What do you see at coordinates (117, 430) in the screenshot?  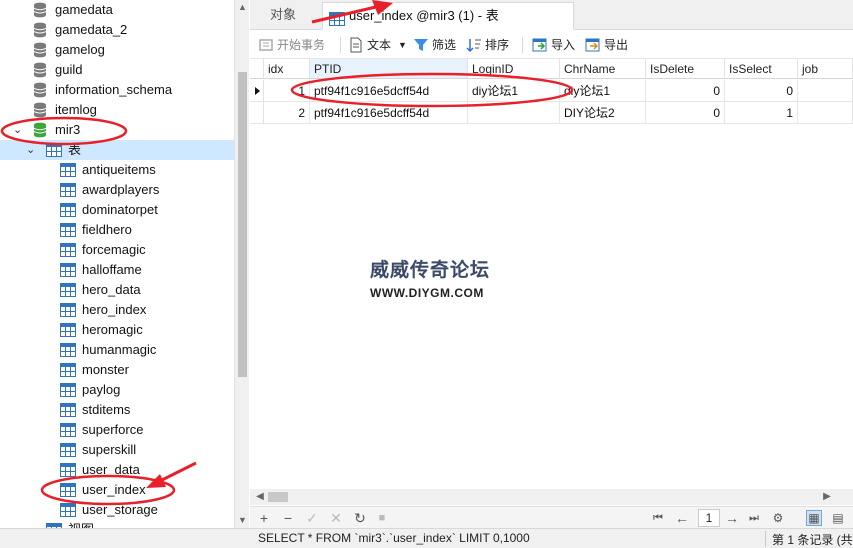 I see `tree-table-superforce: superforce` at bounding box center [117, 430].